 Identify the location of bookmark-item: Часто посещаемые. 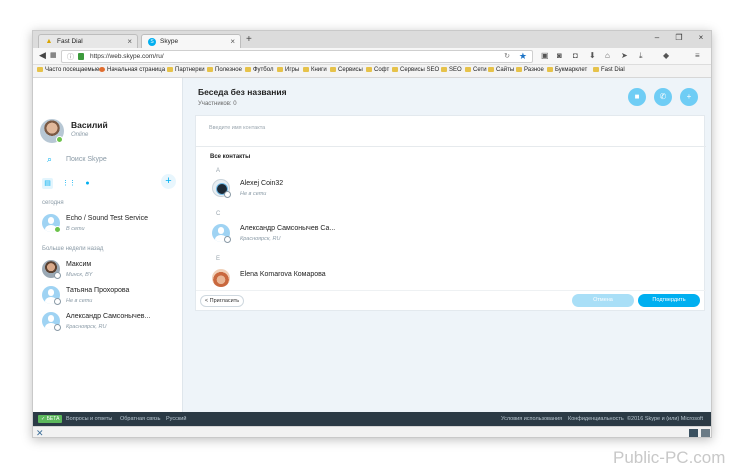
(68, 70).